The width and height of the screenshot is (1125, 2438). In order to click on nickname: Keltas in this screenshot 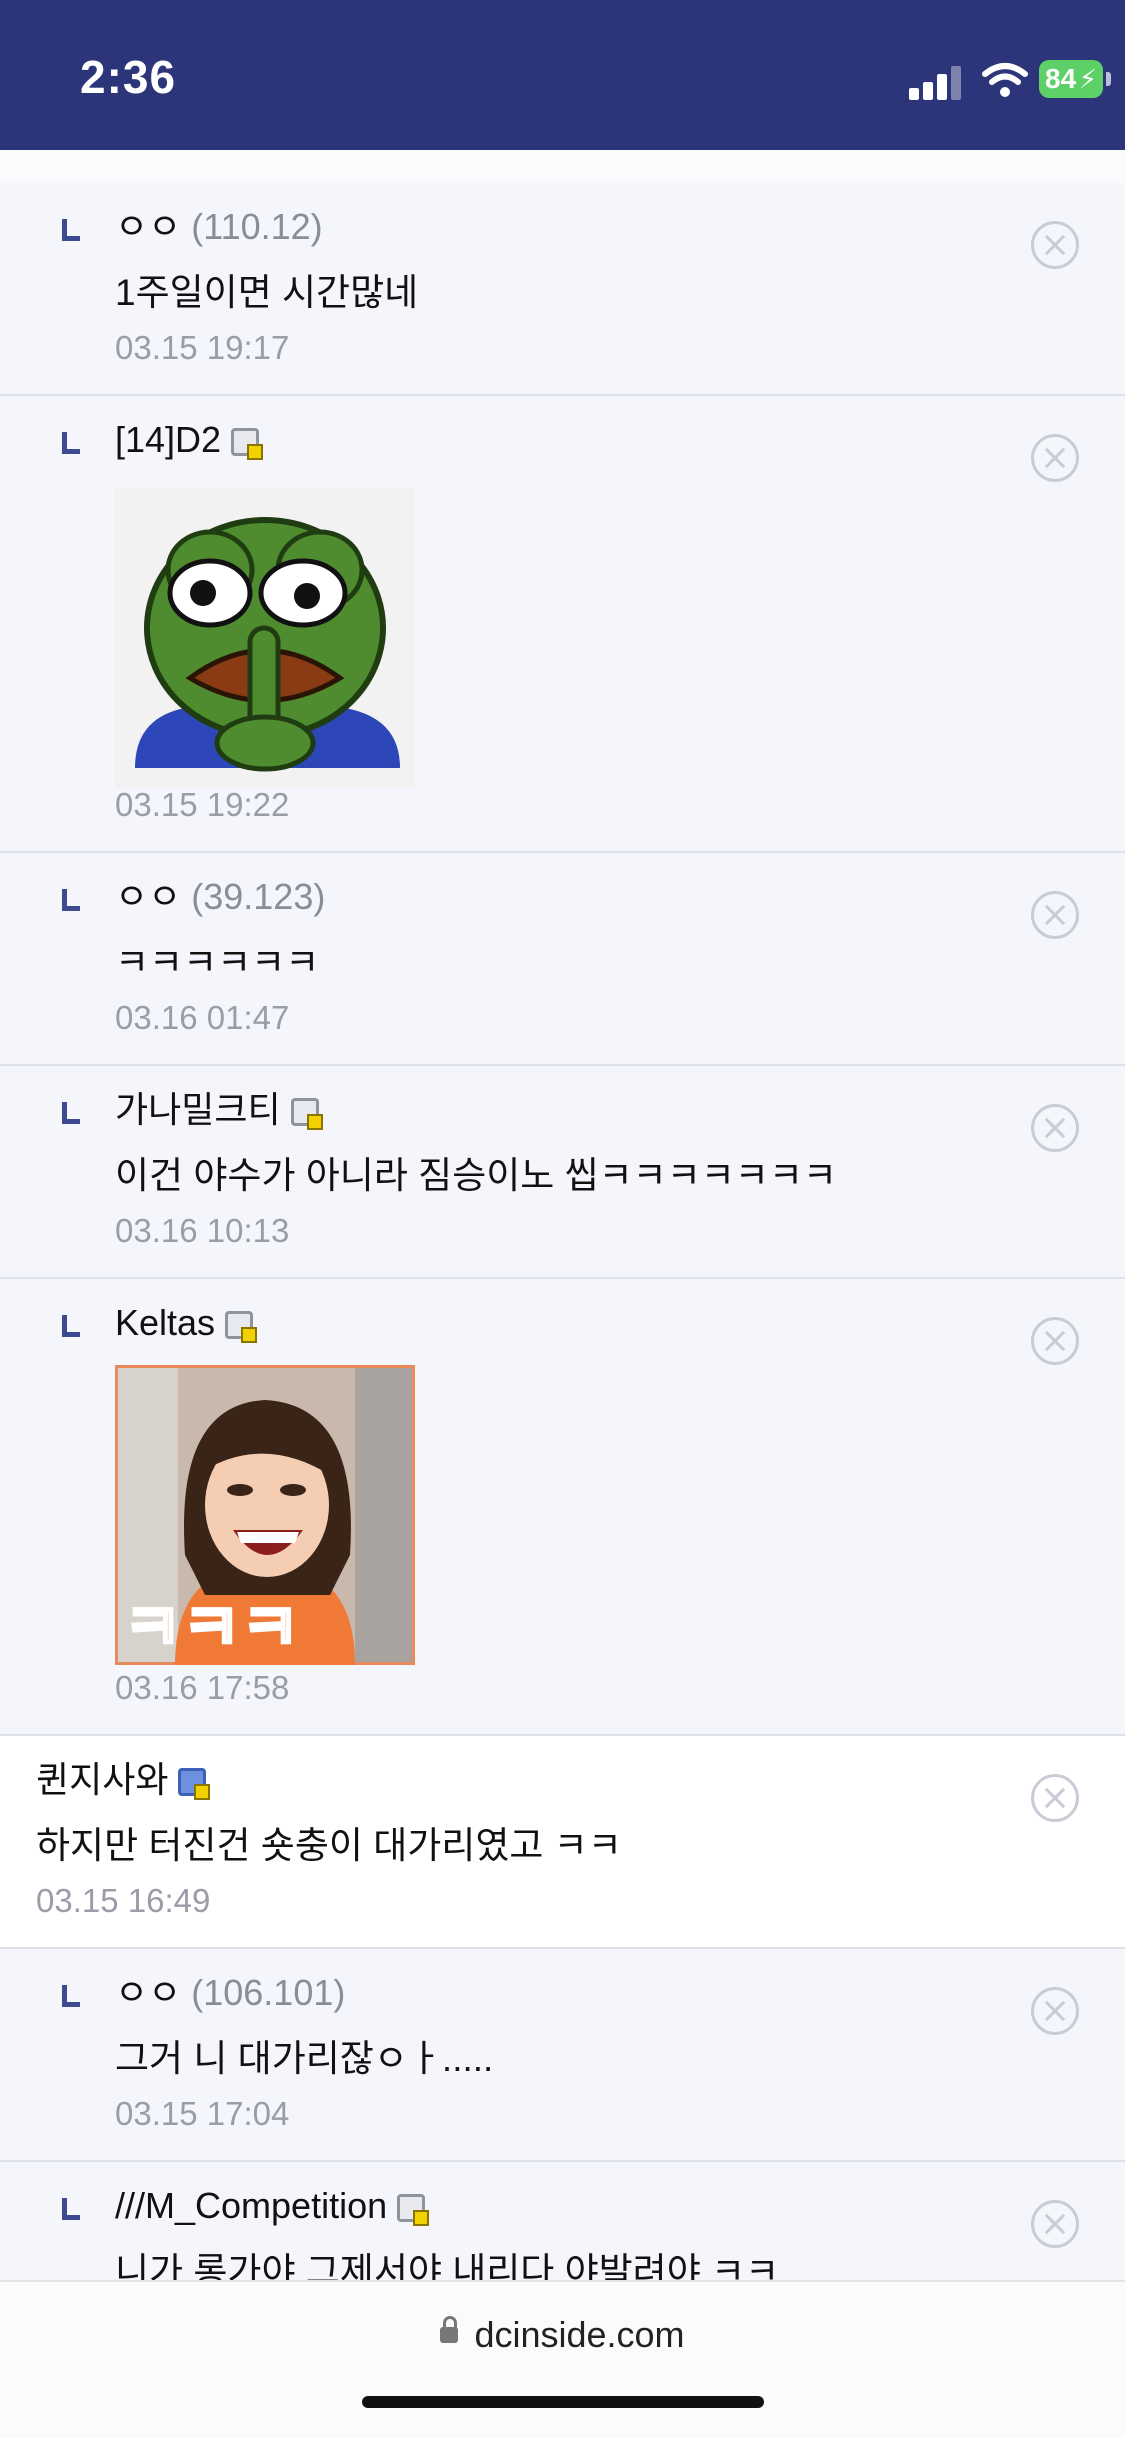, I will do `click(165, 1322)`.